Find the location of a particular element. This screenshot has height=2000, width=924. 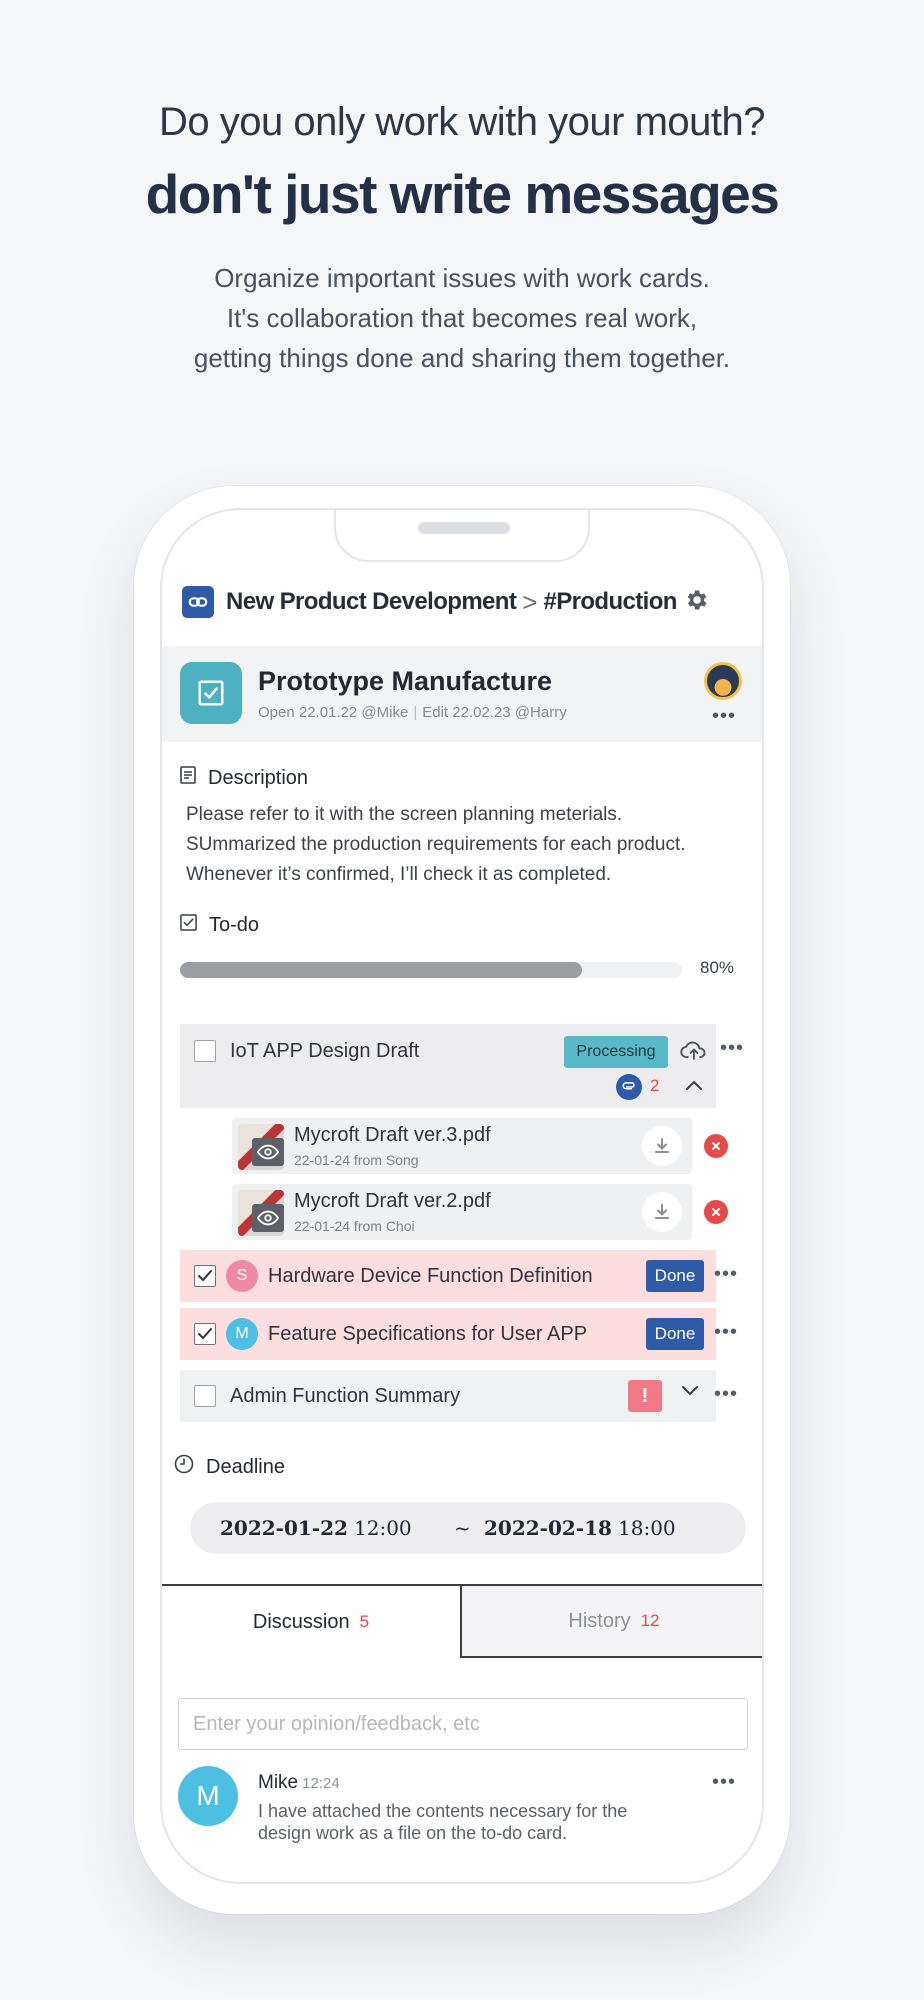

breadcrumb: New Product Development > #Production is located at coordinates (445, 602).